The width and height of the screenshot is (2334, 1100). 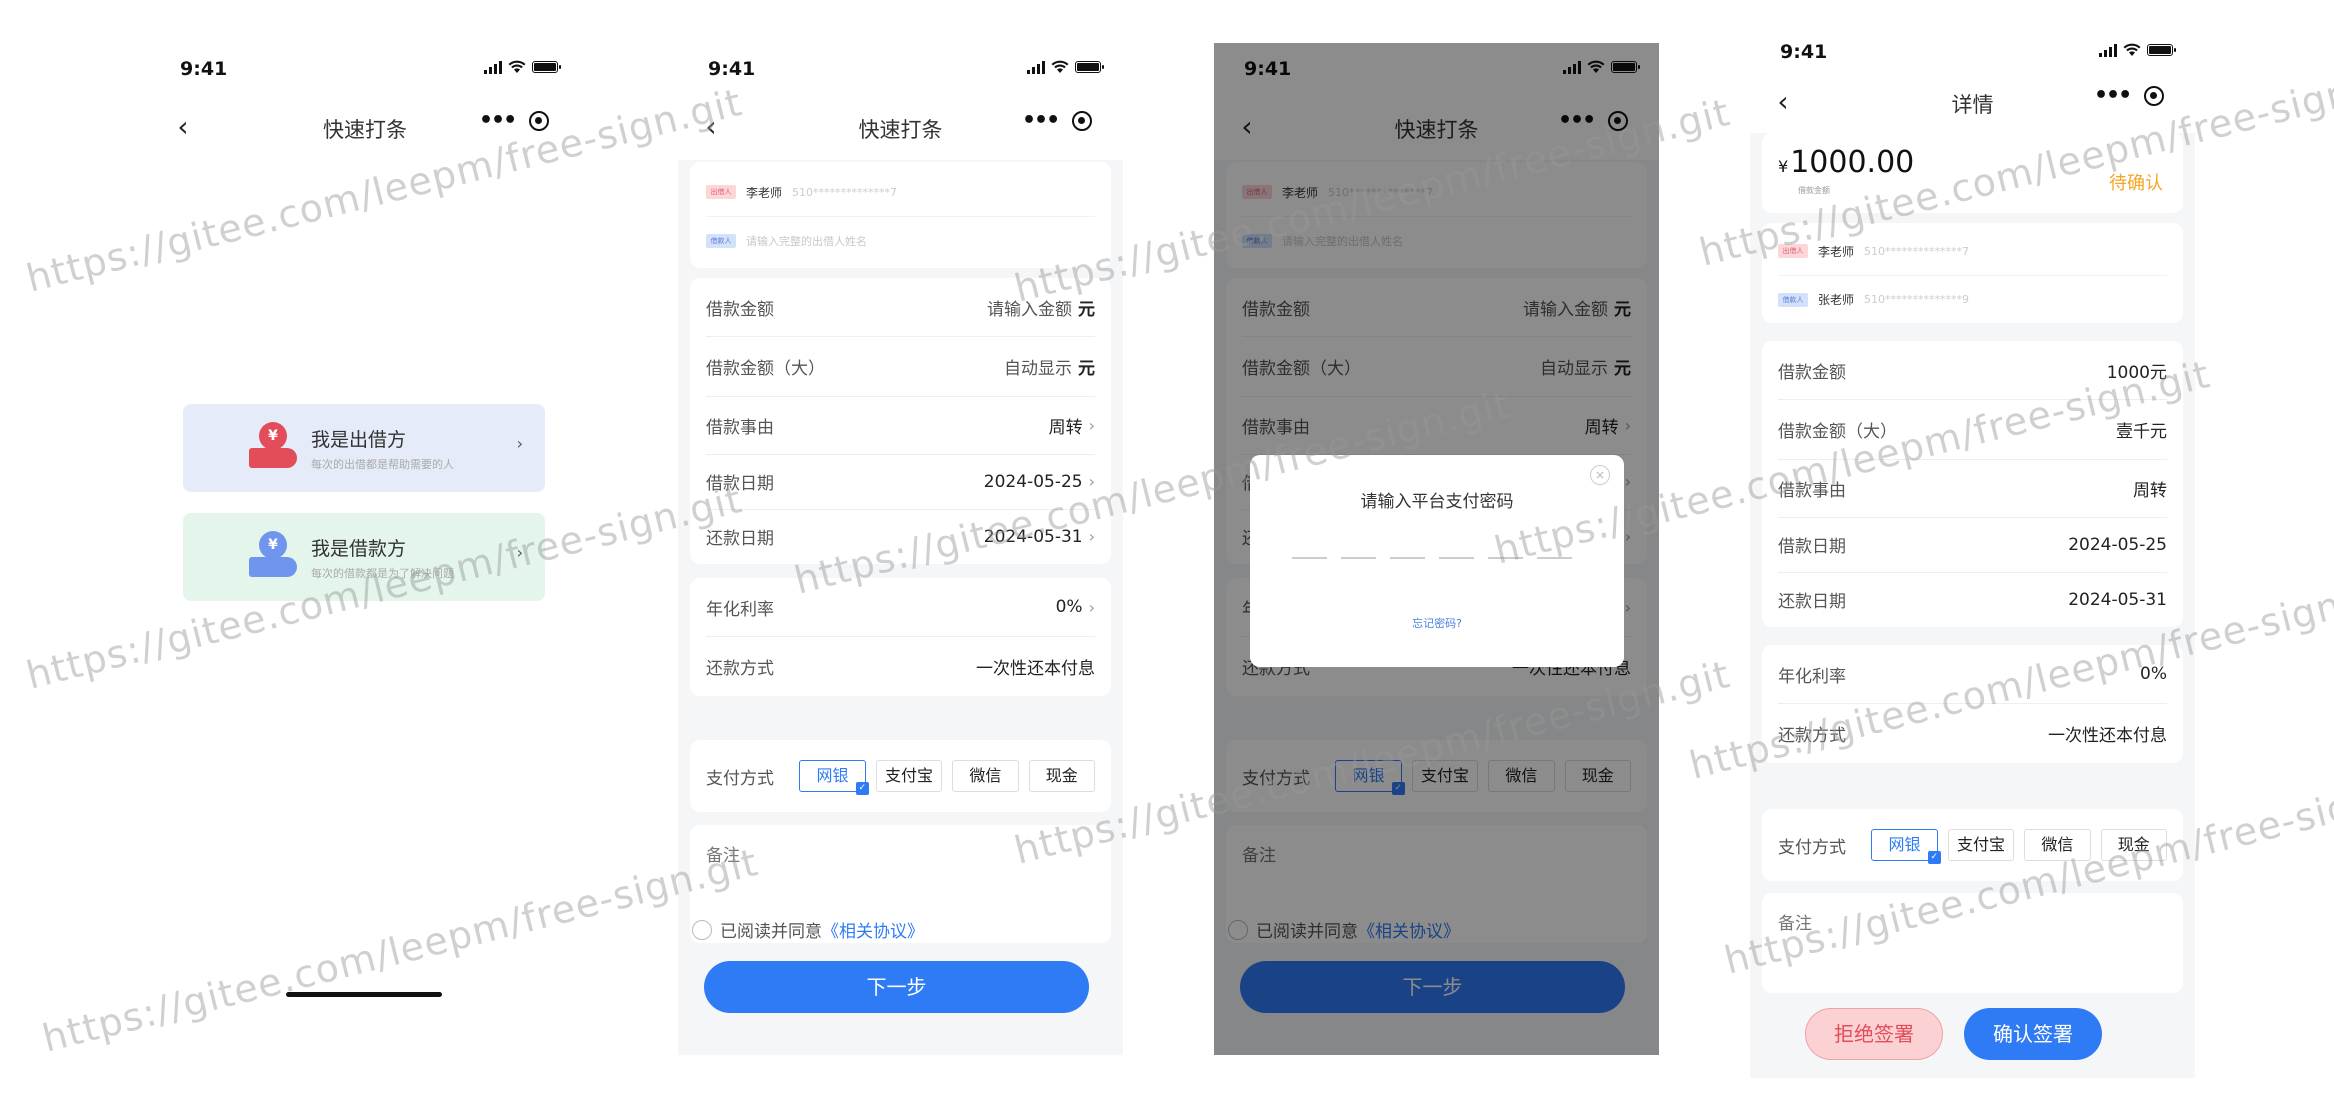 What do you see at coordinates (900, 307) in the screenshot?
I see `loan-amount-row: 借款金额 请输入金额元` at bounding box center [900, 307].